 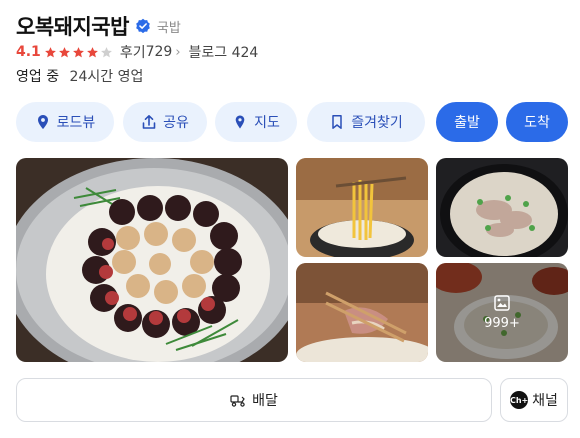 What do you see at coordinates (265, 401) in the screenshot?
I see `delivery-label: 배달` at bounding box center [265, 401].